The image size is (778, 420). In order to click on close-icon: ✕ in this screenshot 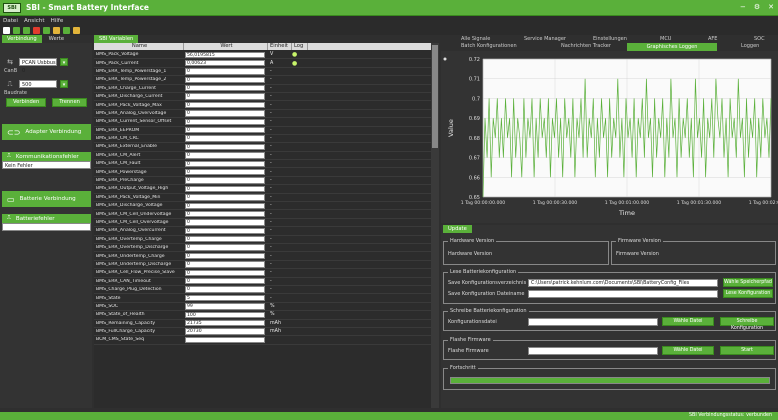, I will do `click(771, 7)`.